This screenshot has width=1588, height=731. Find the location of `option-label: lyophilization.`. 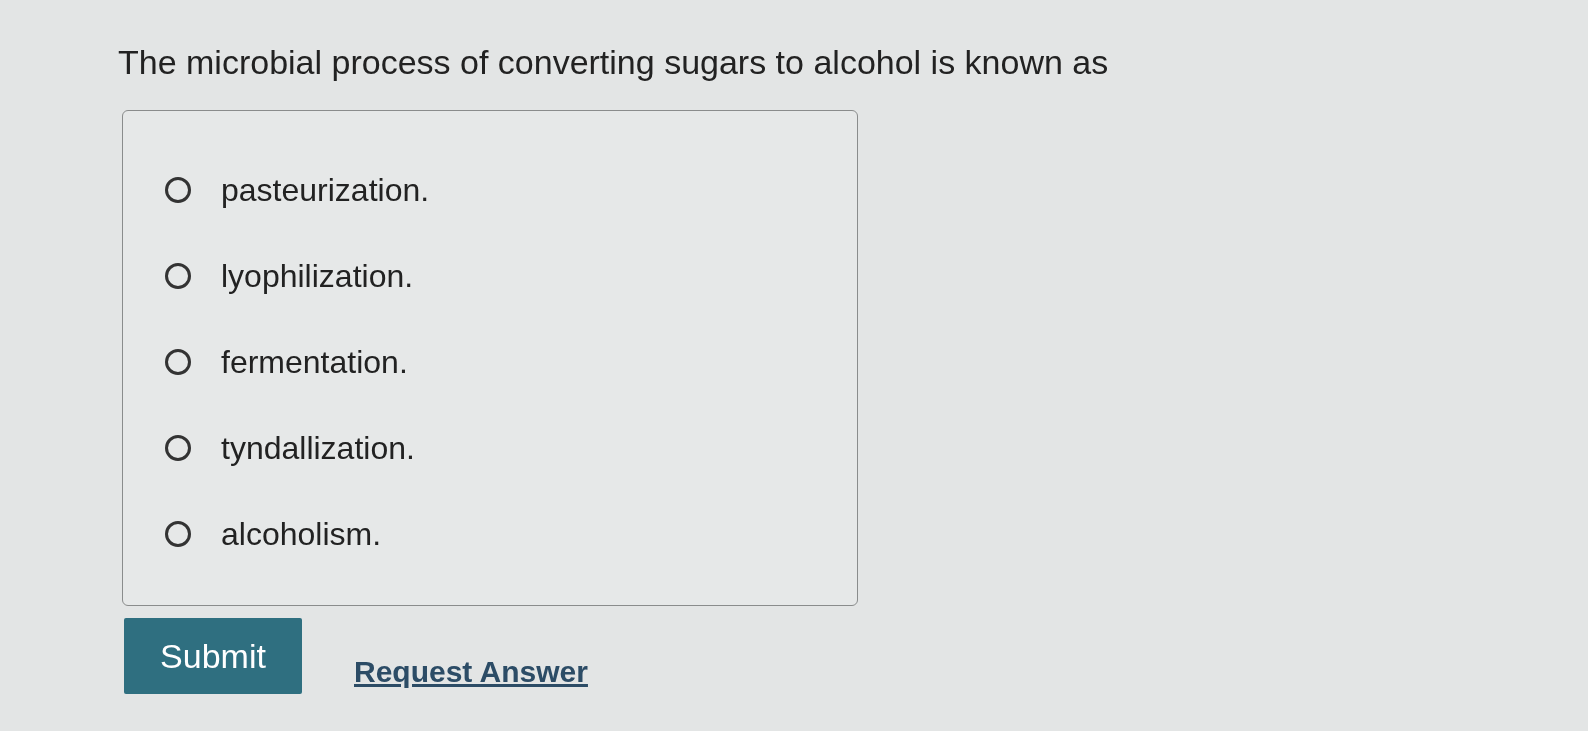

option-label: lyophilization. is located at coordinates (317, 276).